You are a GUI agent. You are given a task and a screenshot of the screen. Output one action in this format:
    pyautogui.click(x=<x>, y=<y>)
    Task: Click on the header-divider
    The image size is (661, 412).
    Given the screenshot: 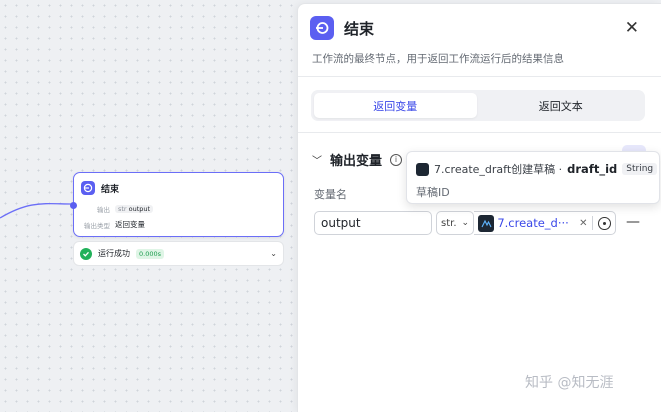 What is the action you would take?
    pyautogui.click(x=479, y=76)
    